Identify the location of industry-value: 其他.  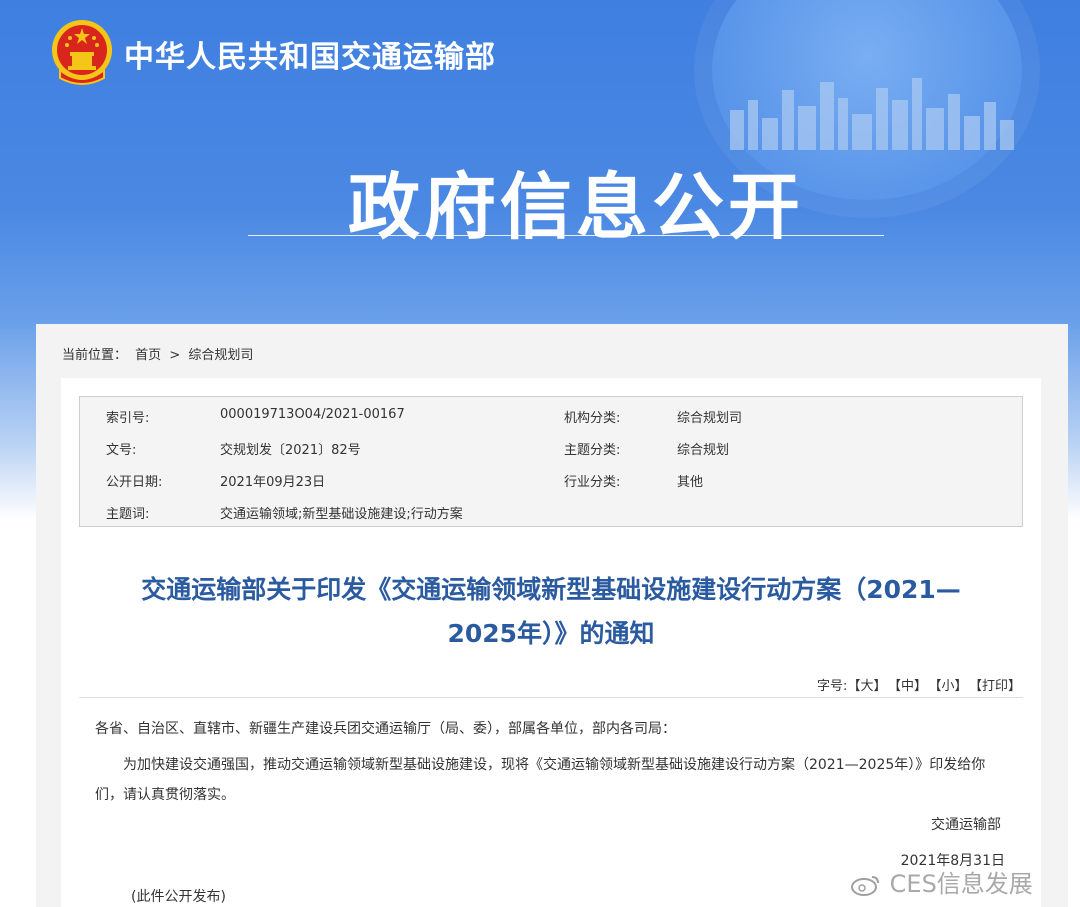
(690, 482).